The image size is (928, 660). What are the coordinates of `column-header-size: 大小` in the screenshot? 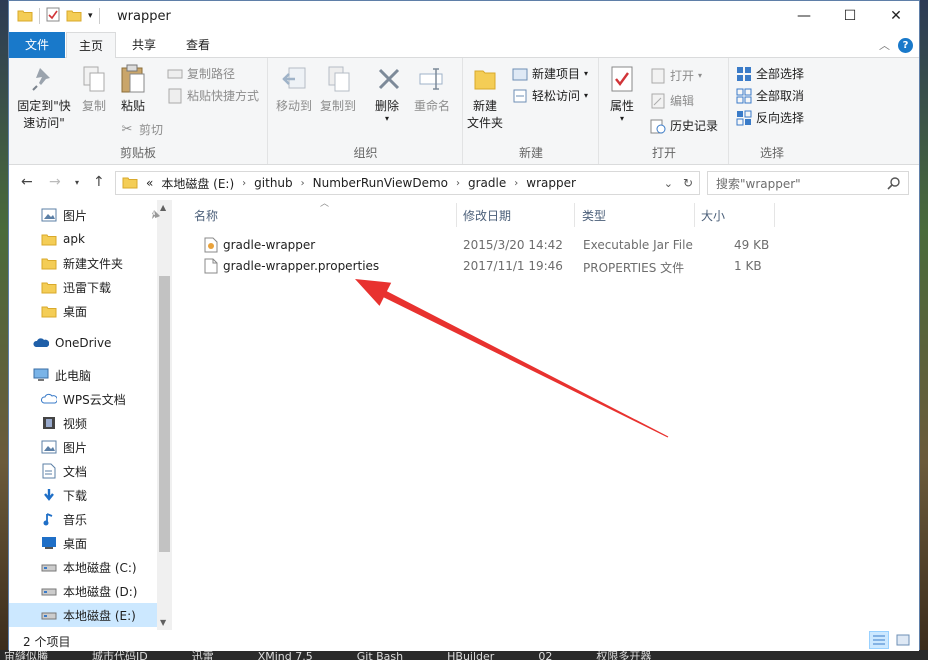 It's located at (713, 215).